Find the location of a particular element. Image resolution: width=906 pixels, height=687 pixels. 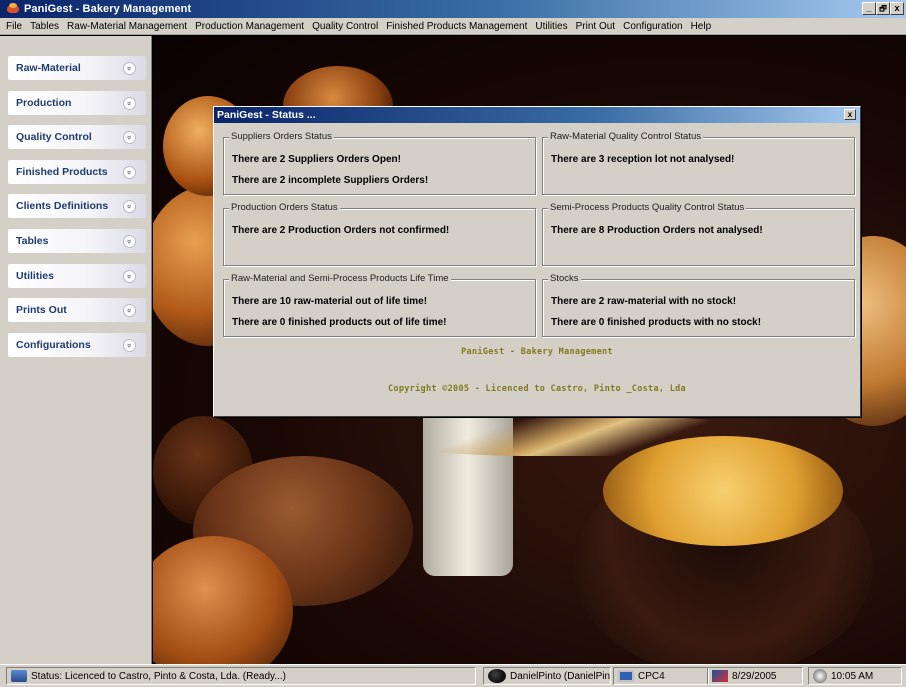

sidebar-item-label: Utilities is located at coordinates (35, 276).